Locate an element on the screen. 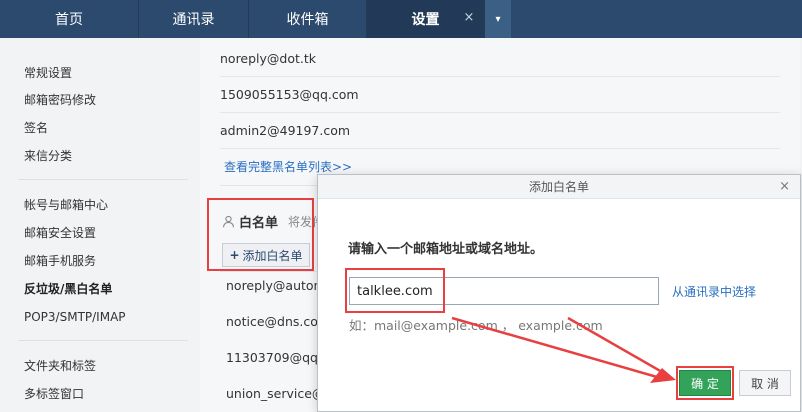 Image resolution: width=802 pixels, height=412 pixels. sidebar-item-password: 邮箱密码修改 is located at coordinates (60, 100).